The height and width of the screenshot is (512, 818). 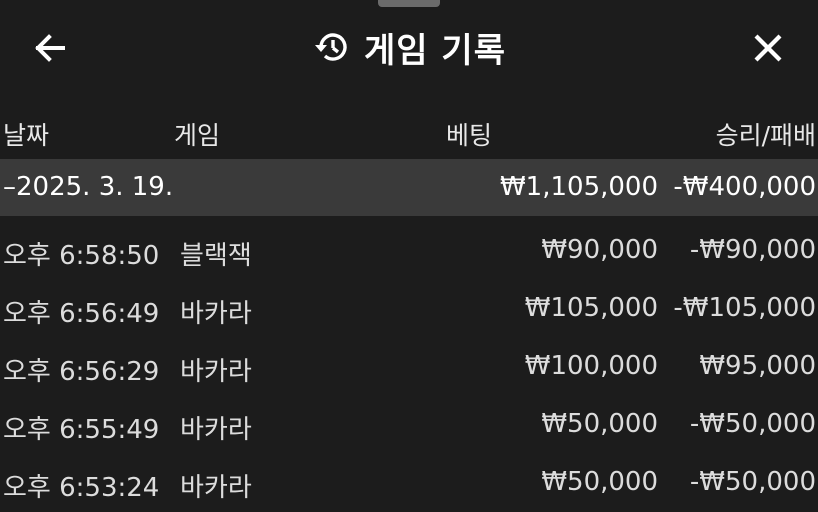 I want to click on arrow-left-icon, so click(x=50, y=48).